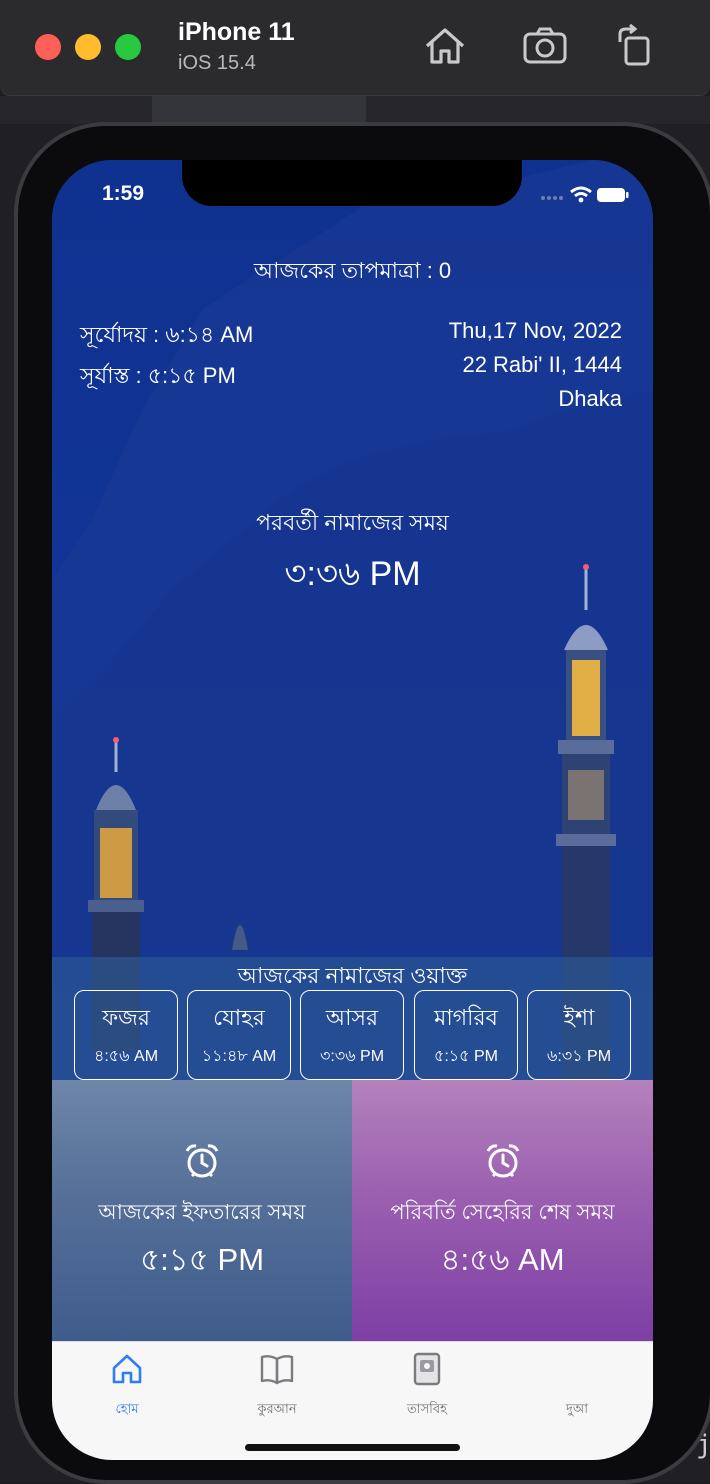 The height and width of the screenshot is (1484, 710). I want to click on rotate-icon, so click(635, 46).